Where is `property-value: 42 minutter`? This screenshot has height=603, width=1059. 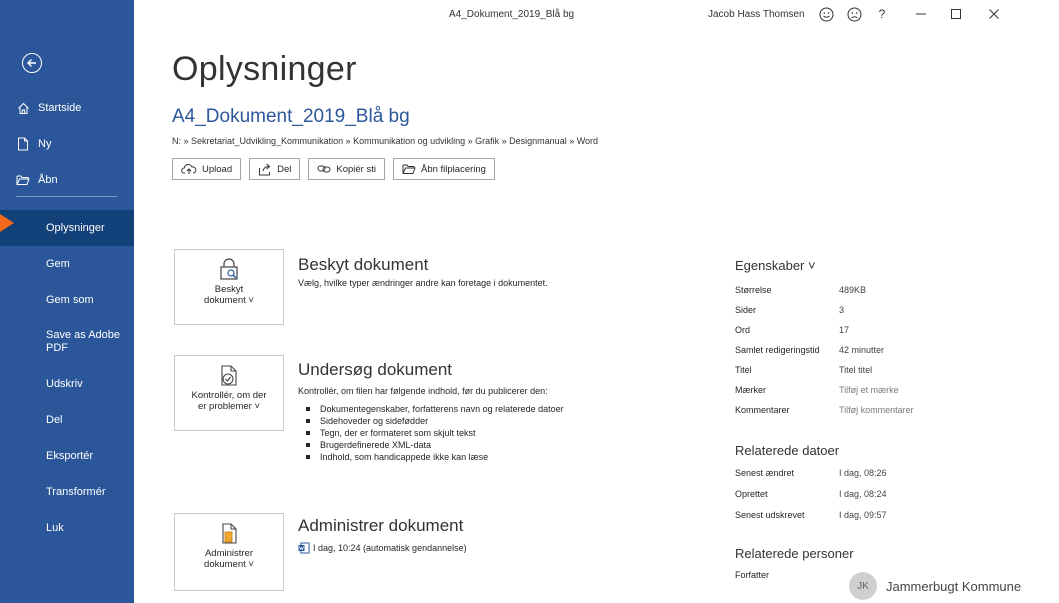 property-value: 42 minutter is located at coordinates (862, 350).